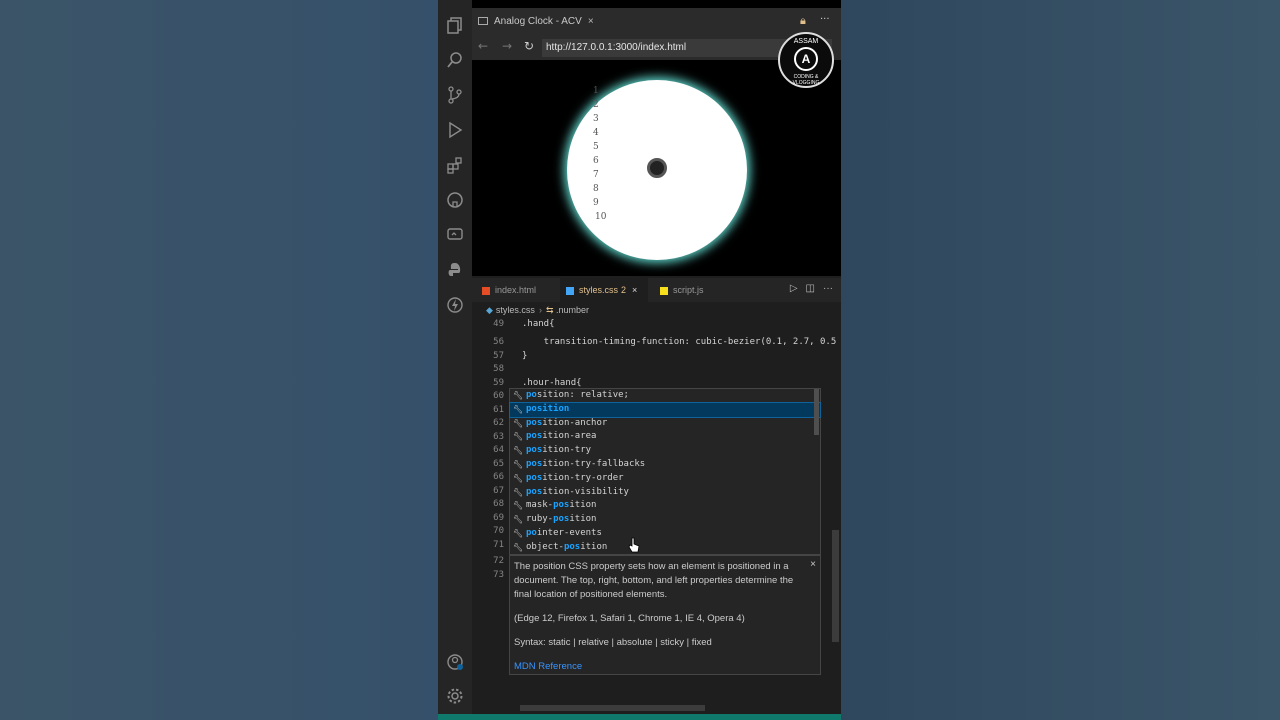  What do you see at coordinates (583, 477) in the screenshot?
I see `suggestion-rest: ition-try-order` at bounding box center [583, 477].